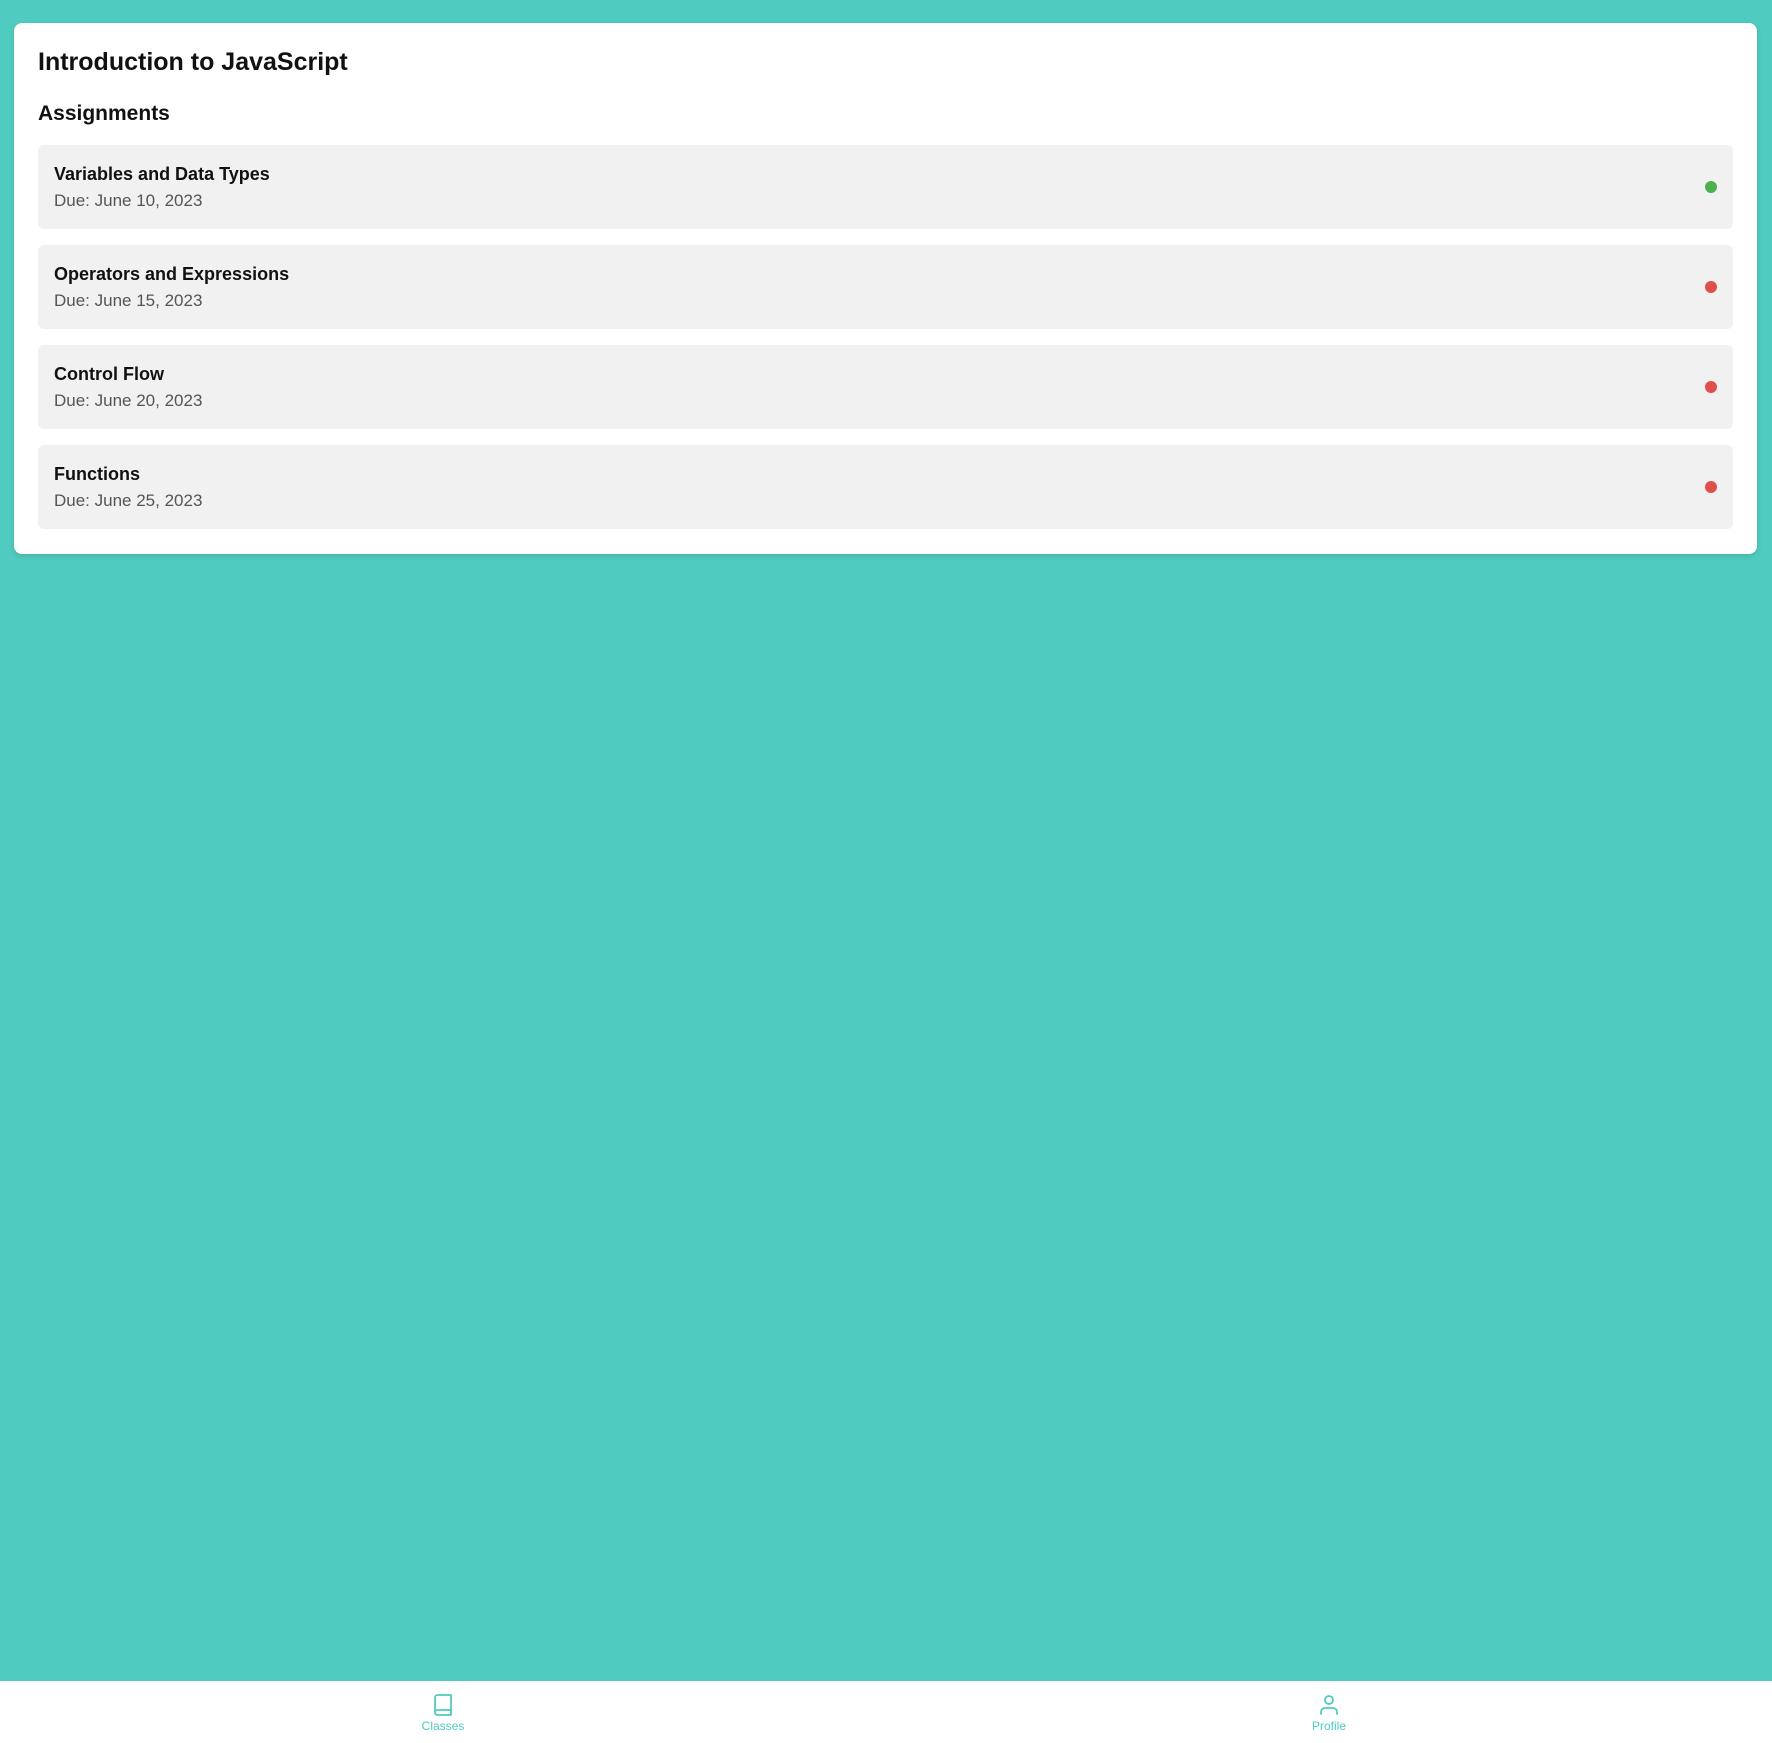  What do you see at coordinates (109, 374) in the screenshot?
I see `assignment-name: Control Flow` at bounding box center [109, 374].